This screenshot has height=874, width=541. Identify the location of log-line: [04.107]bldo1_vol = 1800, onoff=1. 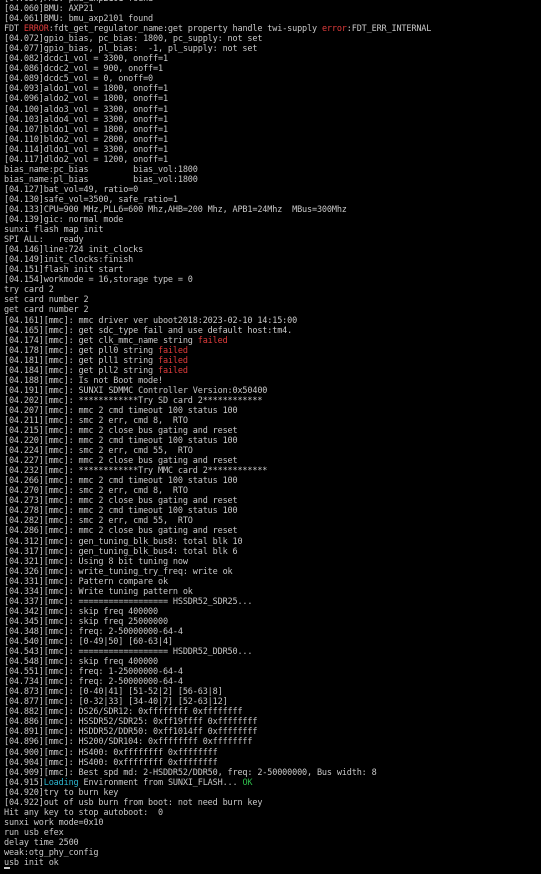
(217, 130).